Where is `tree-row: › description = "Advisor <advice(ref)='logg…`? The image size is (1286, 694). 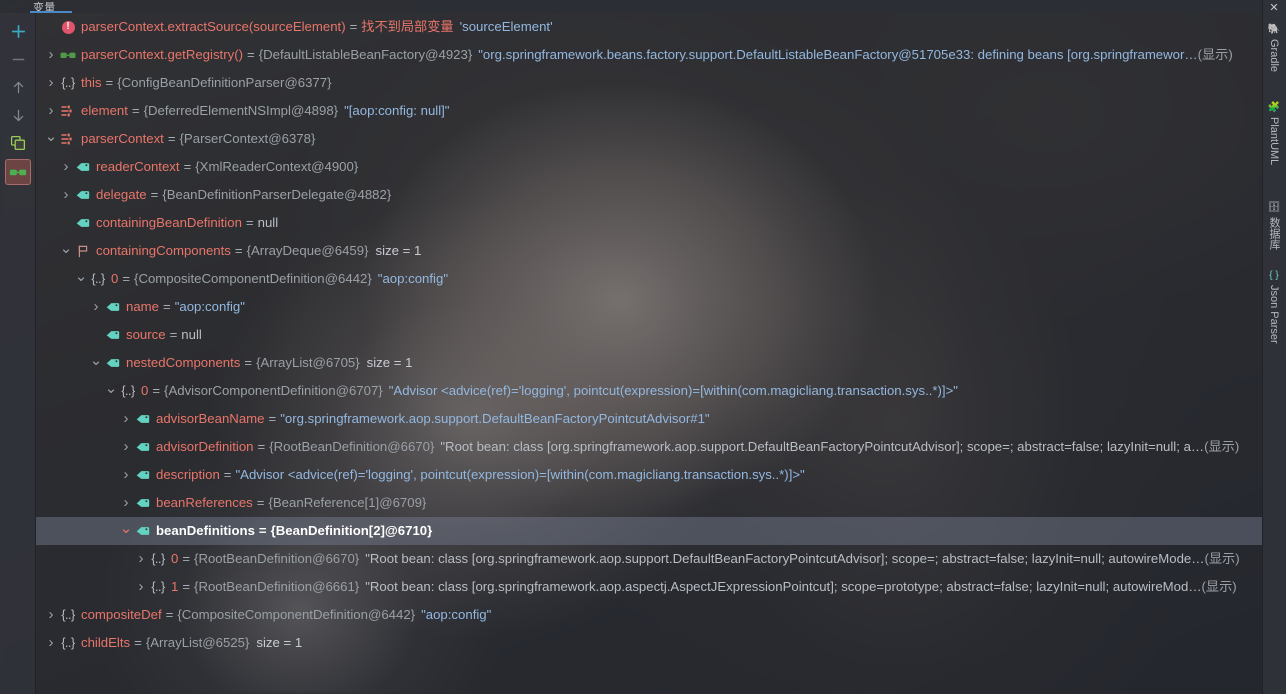 tree-row: › description = "Advisor <advice(ref)='logg… is located at coordinates (649, 475).